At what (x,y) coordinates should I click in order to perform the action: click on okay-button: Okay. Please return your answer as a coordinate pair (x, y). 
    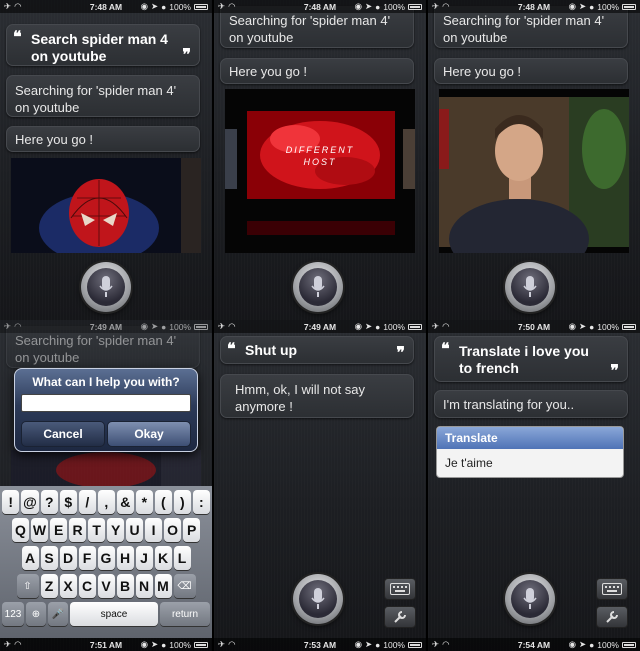
    Looking at the image, I should click on (149, 434).